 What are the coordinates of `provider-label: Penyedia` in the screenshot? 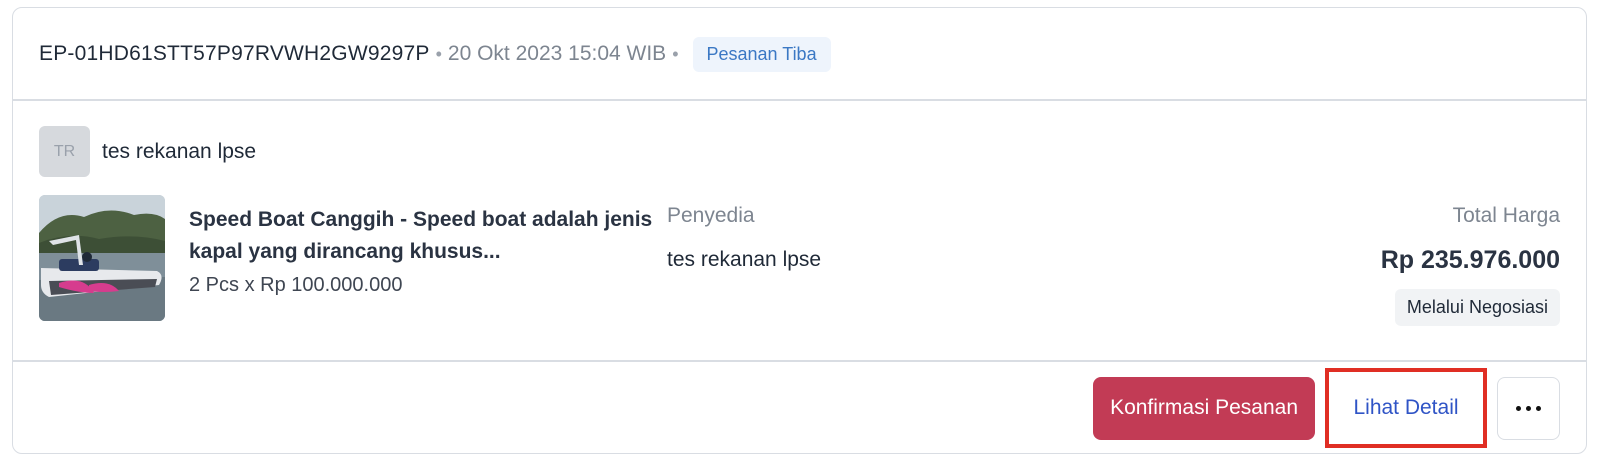 It's located at (711, 215).